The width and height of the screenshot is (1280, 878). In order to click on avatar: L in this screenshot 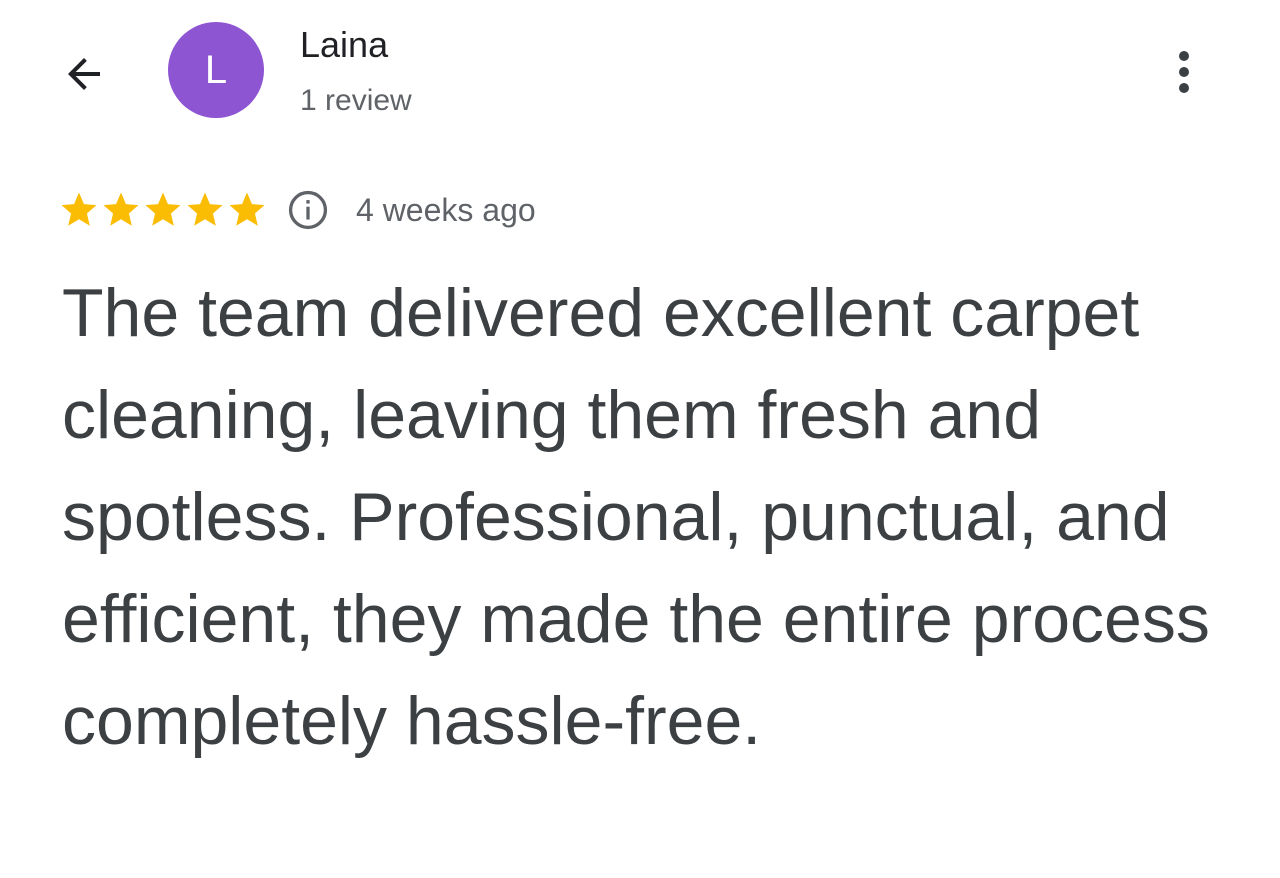, I will do `click(216, 70)`.